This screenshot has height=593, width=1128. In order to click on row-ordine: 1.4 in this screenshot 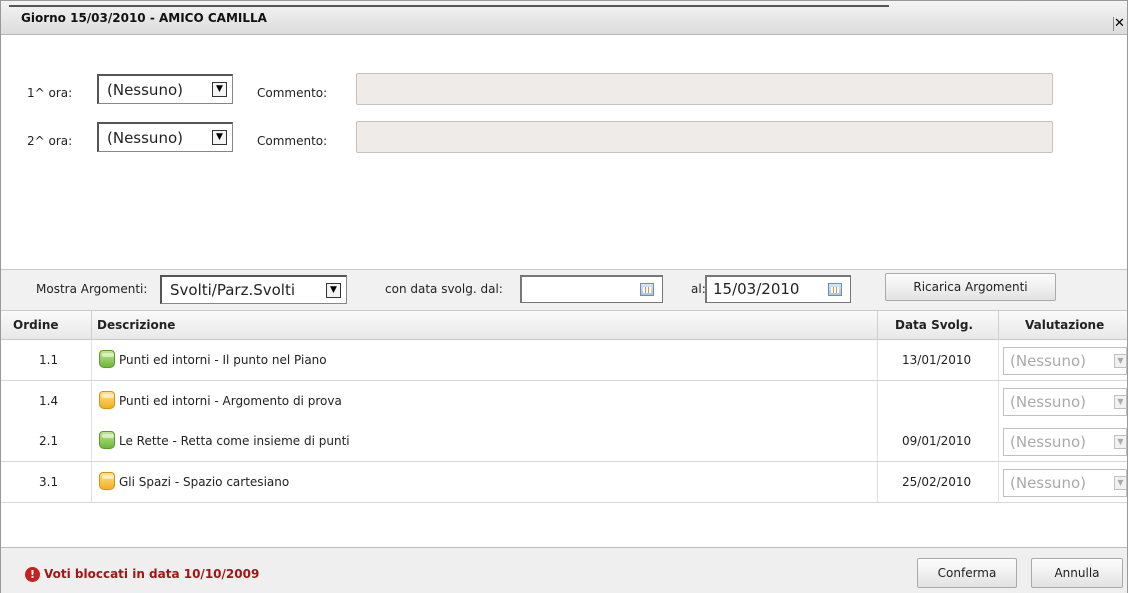, I will do `click(49, 401)`.